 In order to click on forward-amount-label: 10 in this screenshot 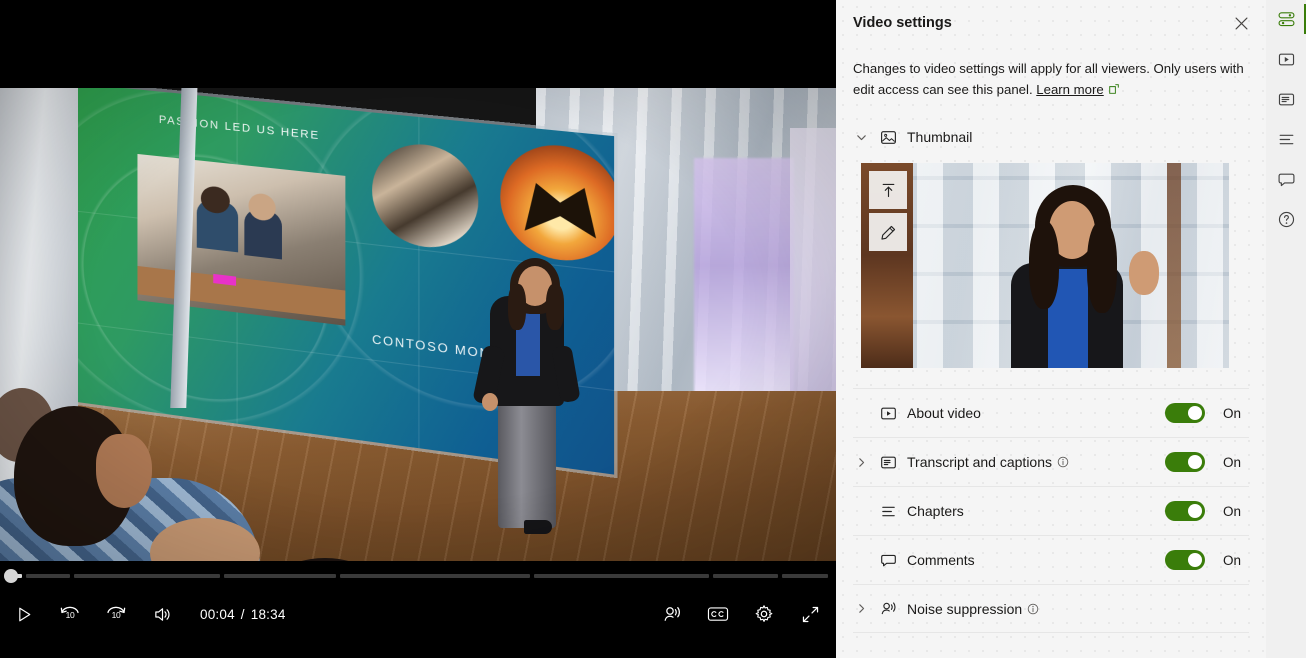, I will do `click(116, 615)`.